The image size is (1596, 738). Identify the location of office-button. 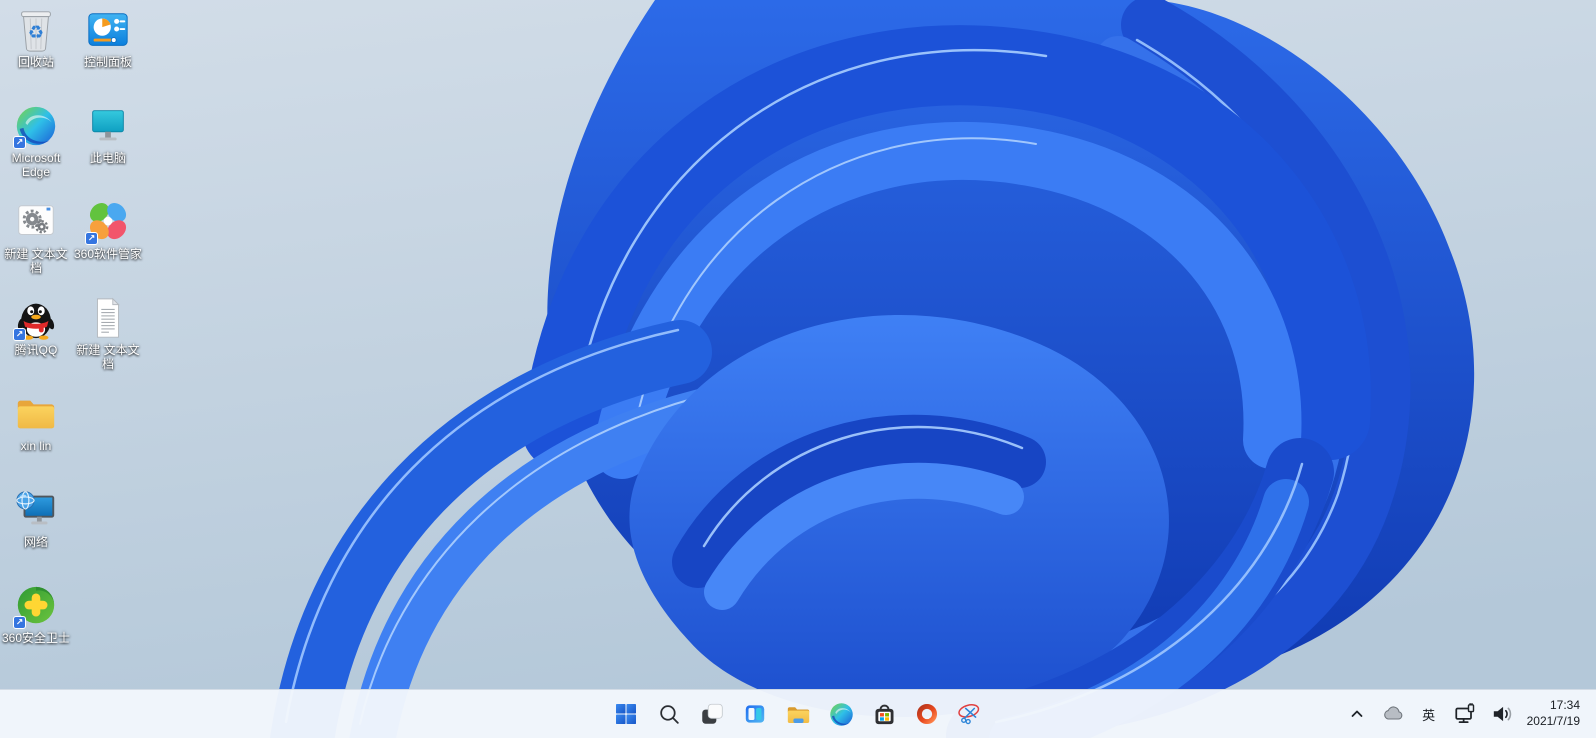
(927, 714).